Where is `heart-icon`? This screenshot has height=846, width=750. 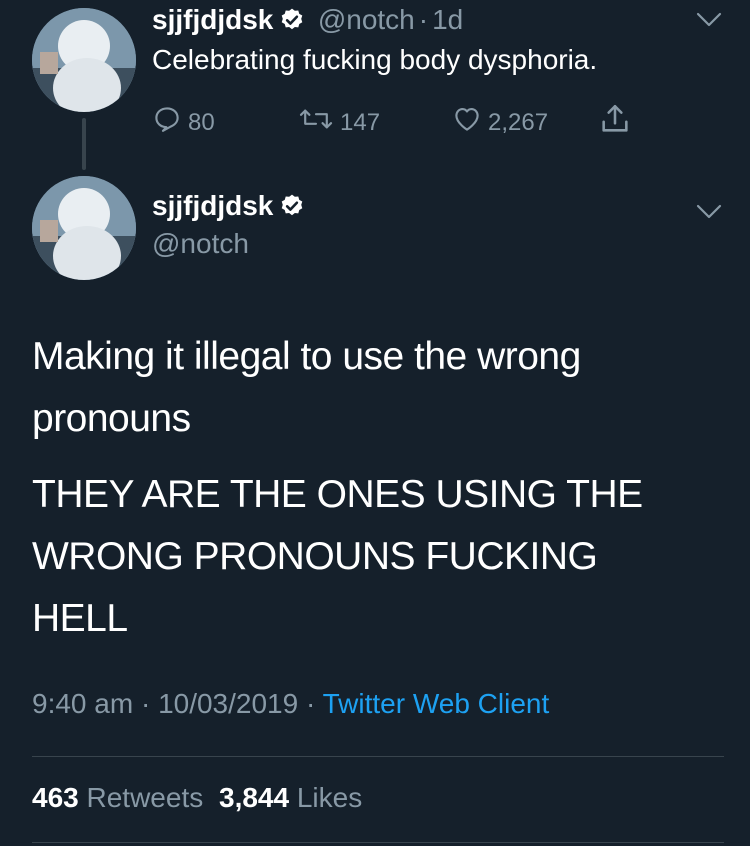
heart-icon is located at coordinates (467, 122).